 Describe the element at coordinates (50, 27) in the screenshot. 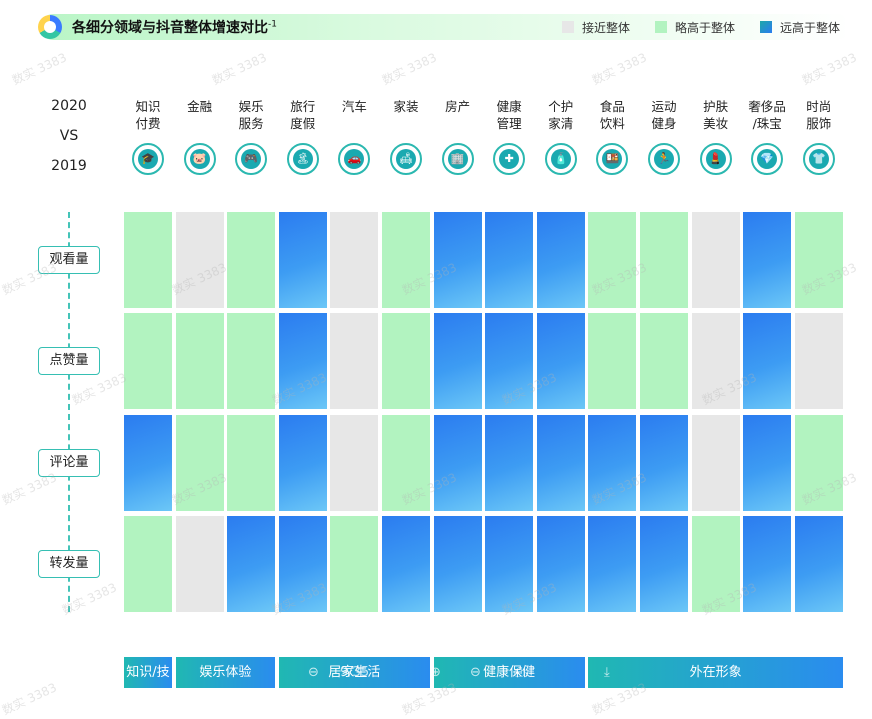

I see `title-logo-icon` at that location.